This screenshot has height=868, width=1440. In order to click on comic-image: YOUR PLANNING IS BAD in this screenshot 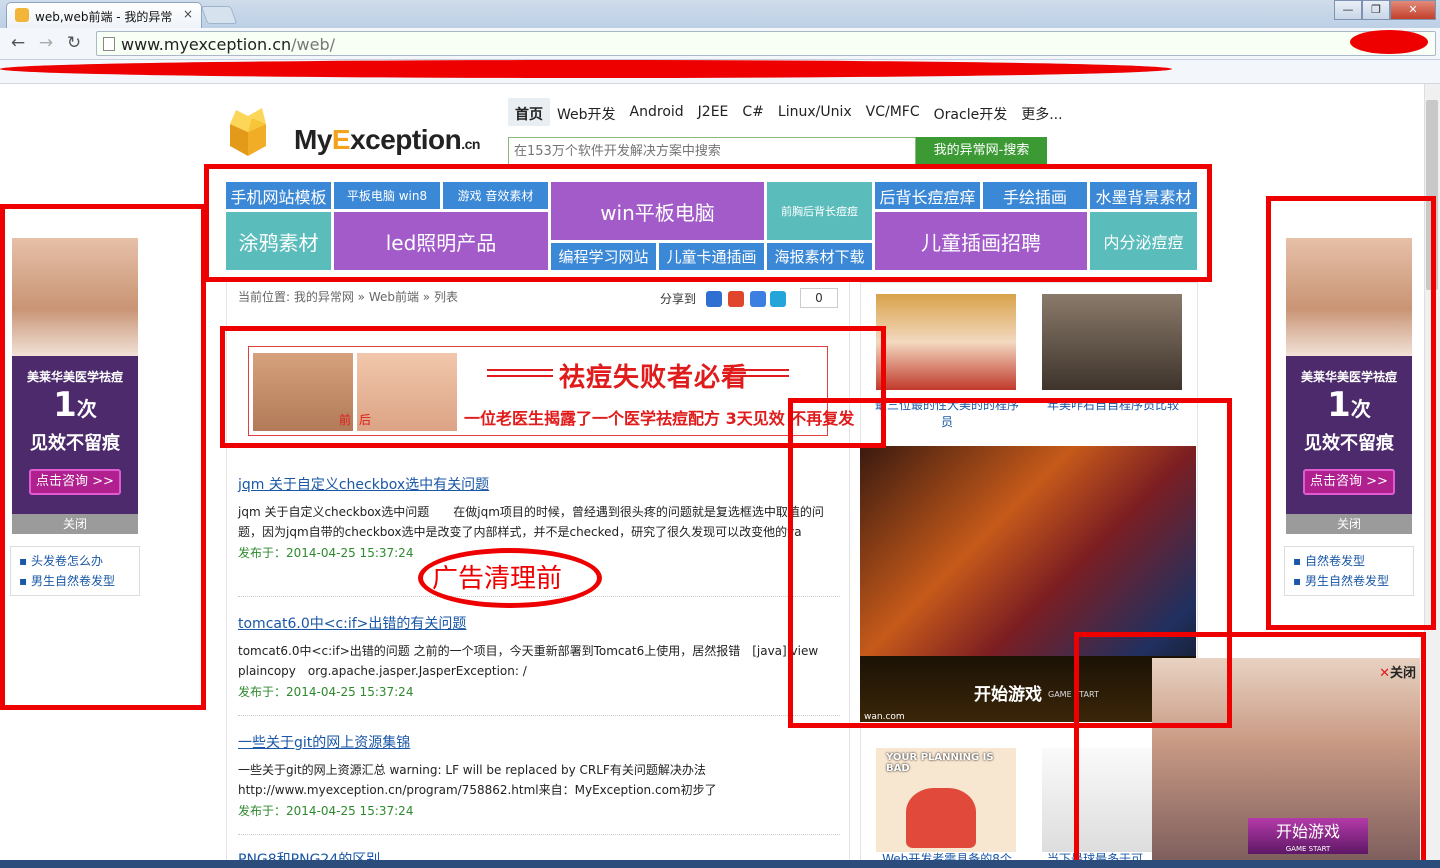, I will do `click(946, 800)`.